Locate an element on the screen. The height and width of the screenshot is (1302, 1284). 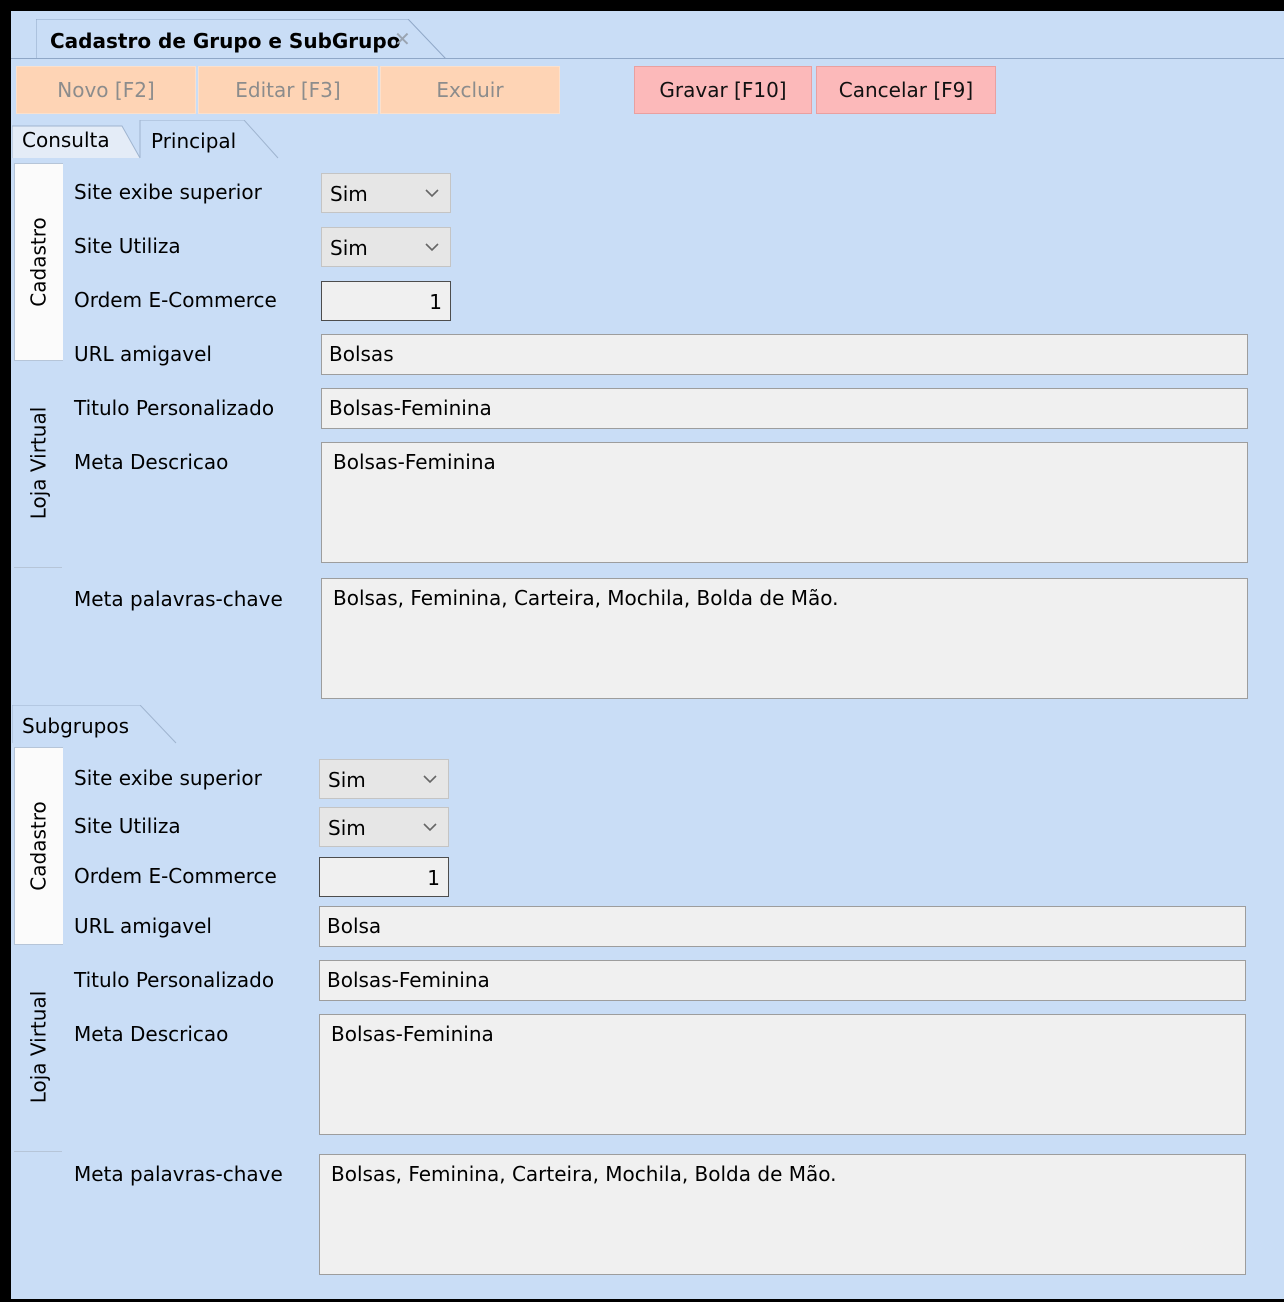
gravar-button: Gravar [F10] is located at coordinates (723, 90).